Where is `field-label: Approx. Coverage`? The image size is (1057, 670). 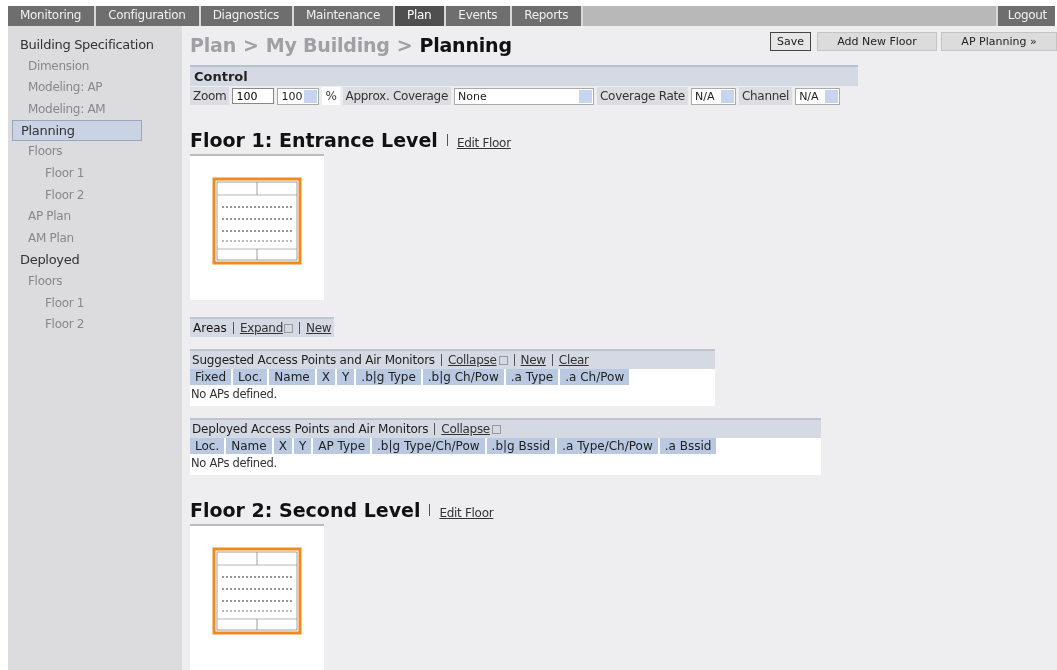
field-label: Approx. Coverage is located at coordinates (397, 96).